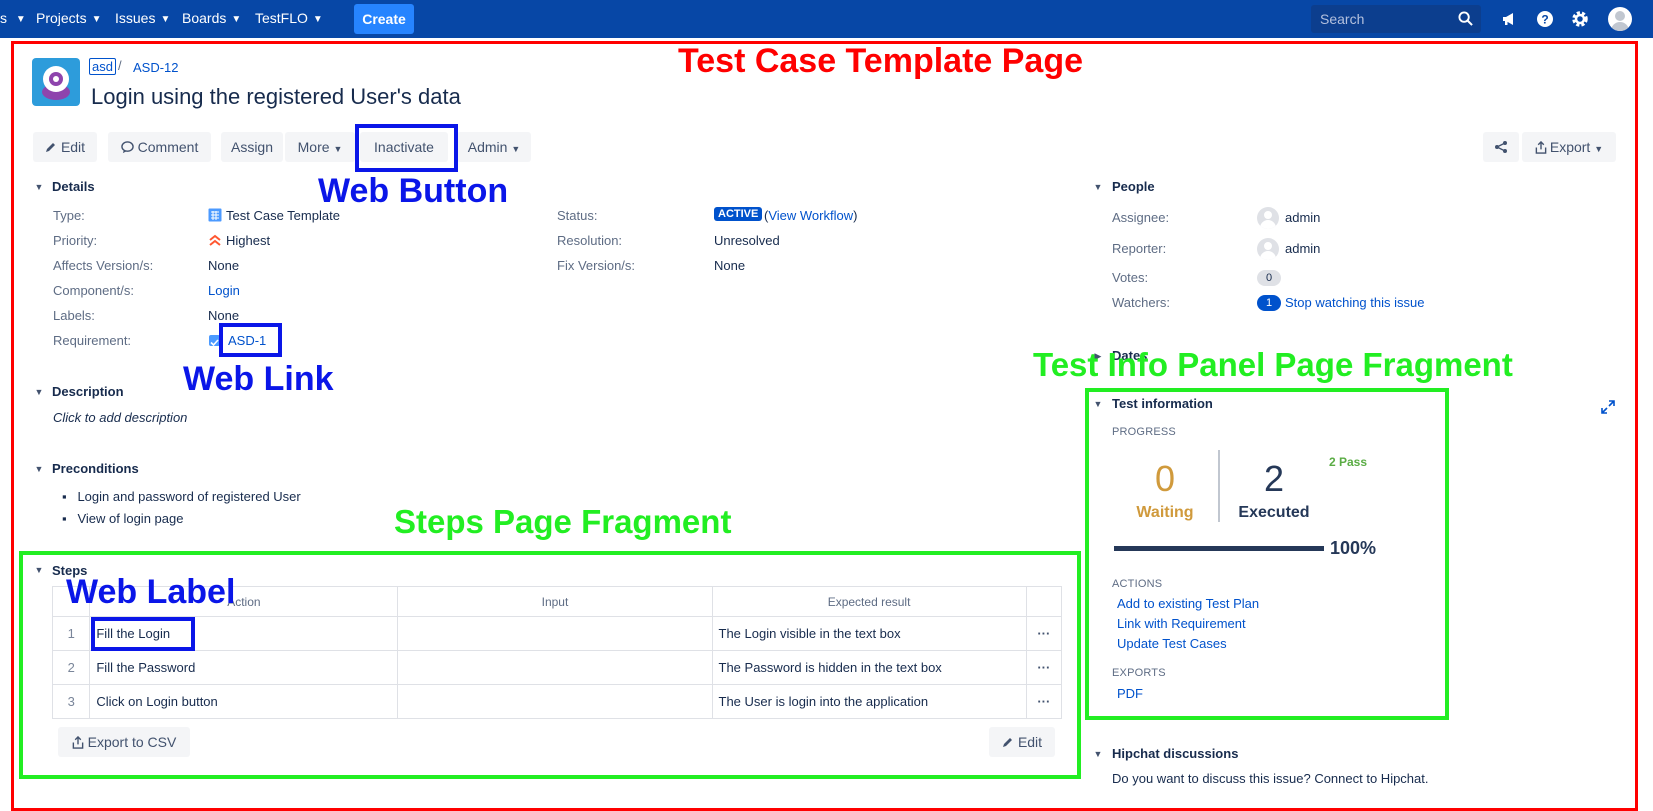 Image resolution: width=1653 pixels, height=811 pixels. I want to click on hipchat-heading: Hipchat discussions, so click(1175, 753).